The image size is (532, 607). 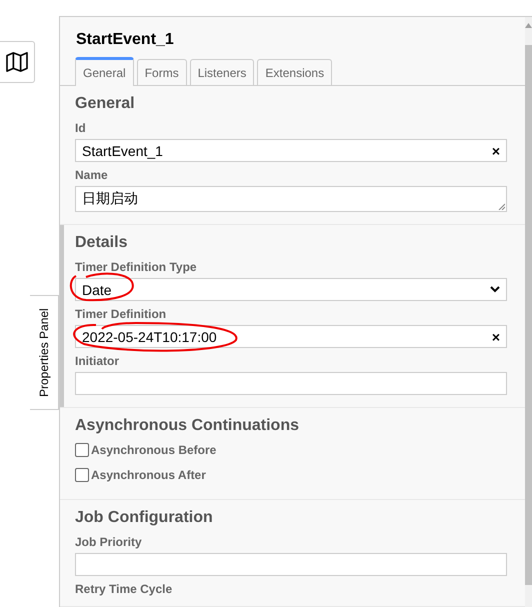 I want to click on section-title: Job Configuration, so click(x=144, y=518).